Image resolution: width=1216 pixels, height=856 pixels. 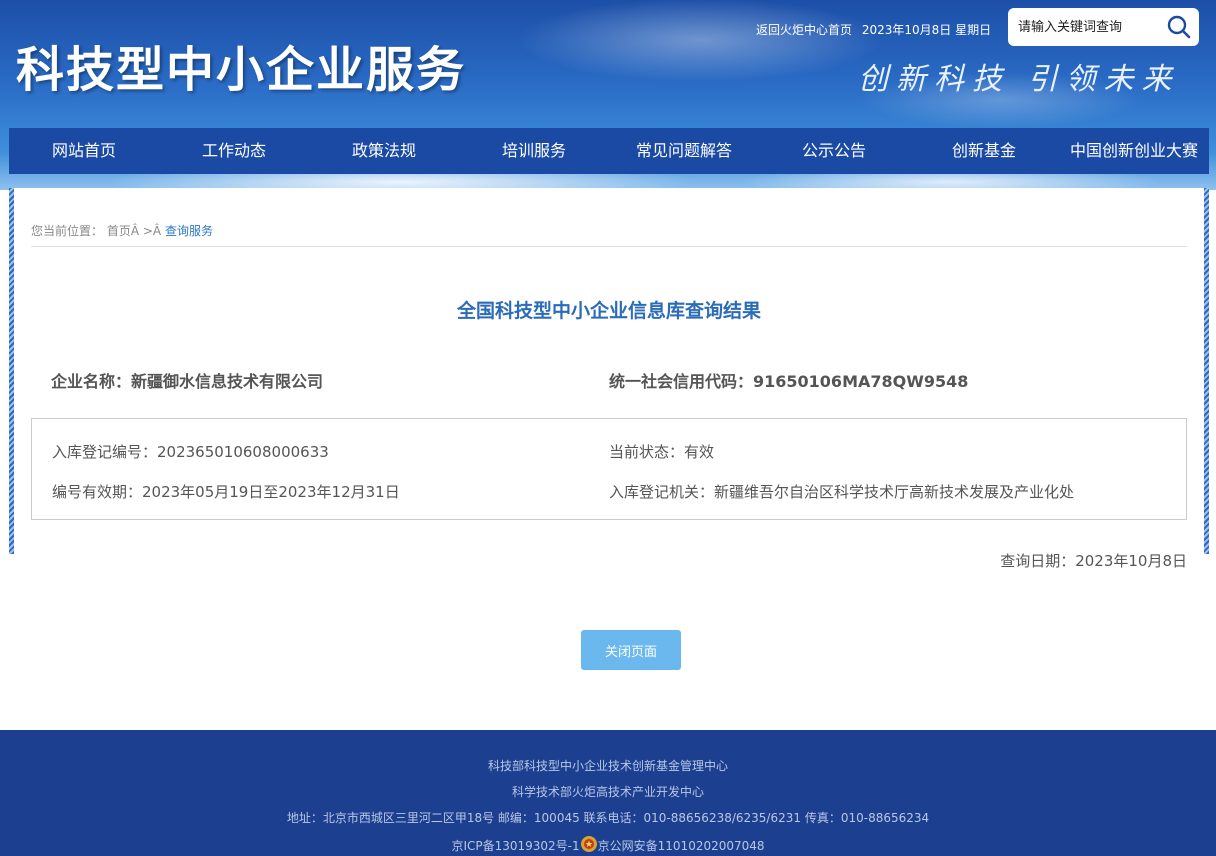 I want to click on validity-period: 编号有效期：2023年05月19日至2023年12月31日, so click(x=226, y=492).